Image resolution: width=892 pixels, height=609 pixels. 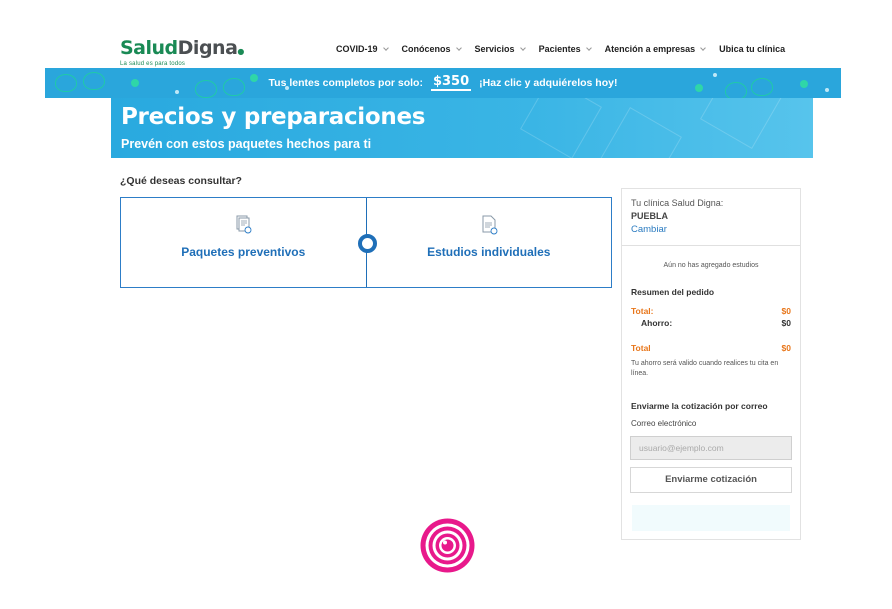 What do you see at coordinates (641, 348) in the screenshot?
I see `grand-total-label: Total` at bounding box center [641, 348].